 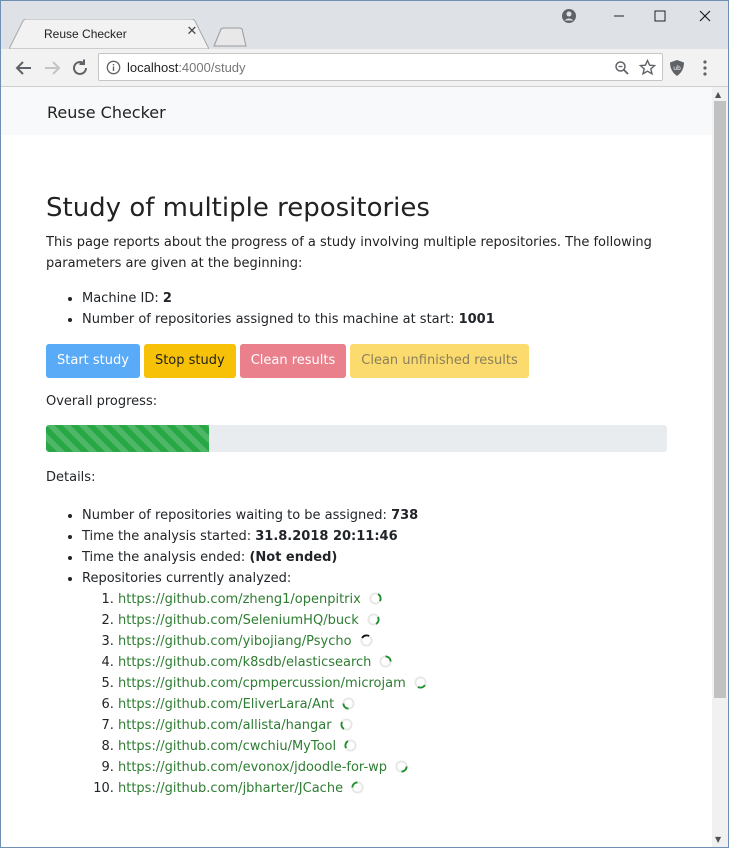 I want to click on repo-list-item: https://github.com/k8sdb/elasticsearch, so click(x=397, y=662).